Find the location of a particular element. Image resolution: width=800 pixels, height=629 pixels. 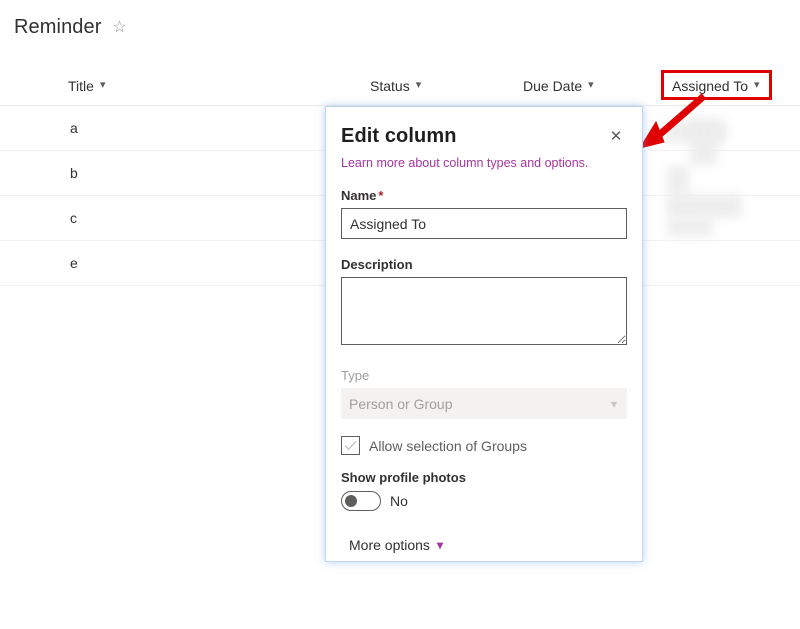

type-select: Person or Group ▾ is located at coordinates (484, 403).